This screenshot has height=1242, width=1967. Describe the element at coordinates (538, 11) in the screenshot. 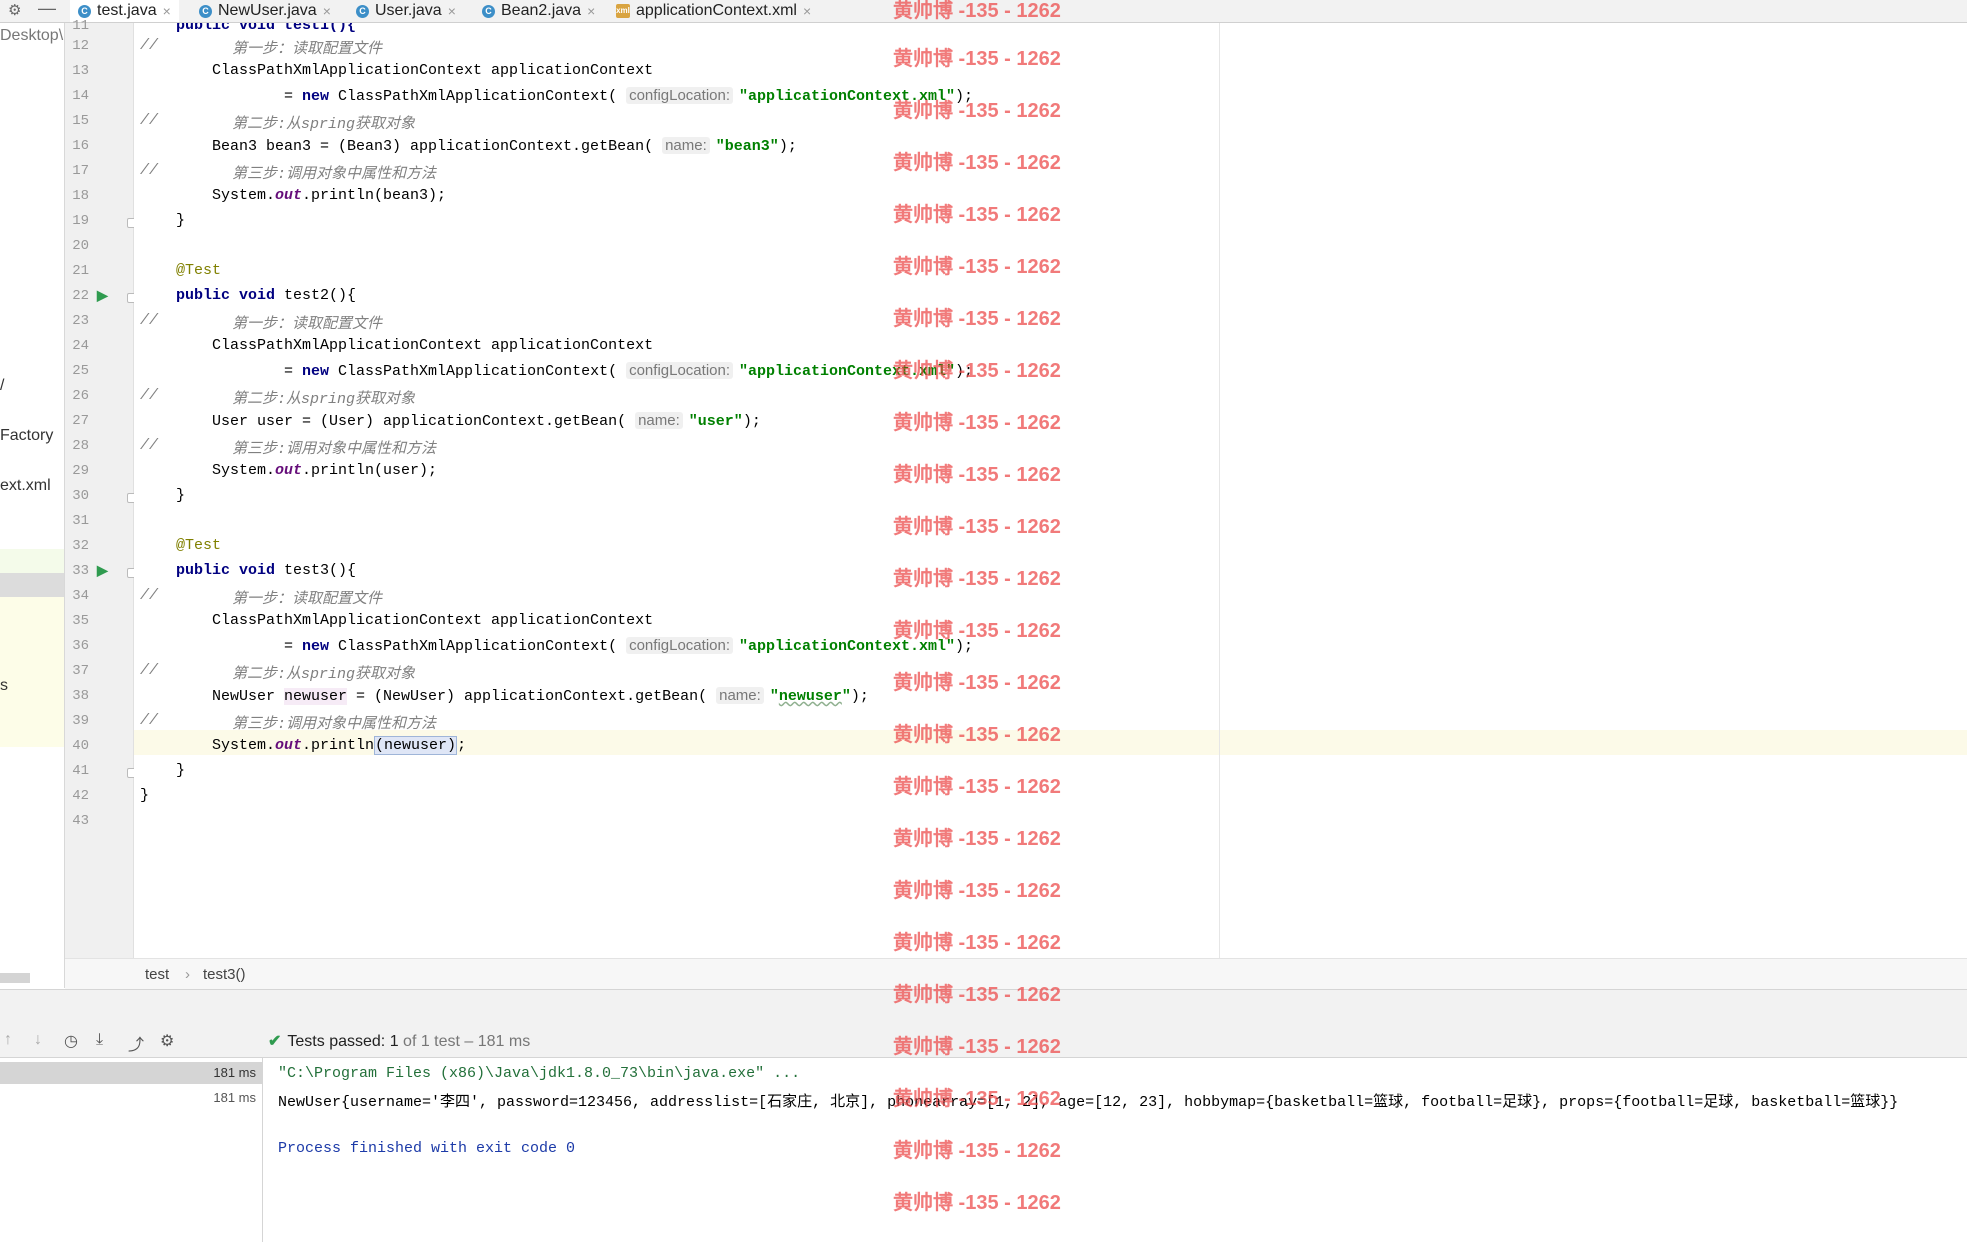

I see `tab-bean2-java: C Bean2.java ×` at that location.